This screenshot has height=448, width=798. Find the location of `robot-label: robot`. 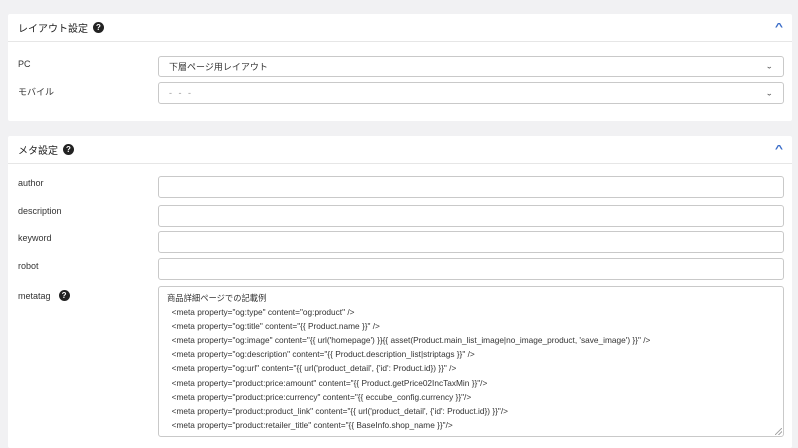

robot-label: robot is located at coordinates (28, 266).